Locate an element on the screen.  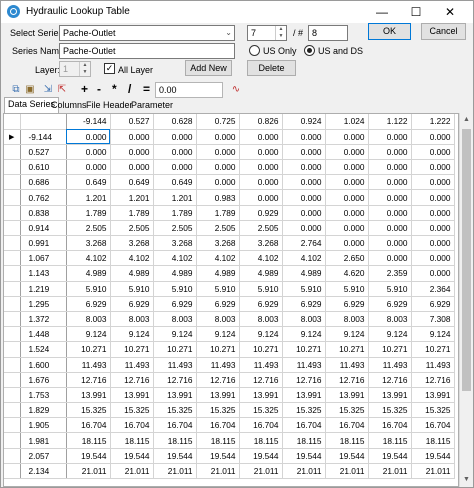
table-cell: 4.620 is located at coordinates (347, 273).